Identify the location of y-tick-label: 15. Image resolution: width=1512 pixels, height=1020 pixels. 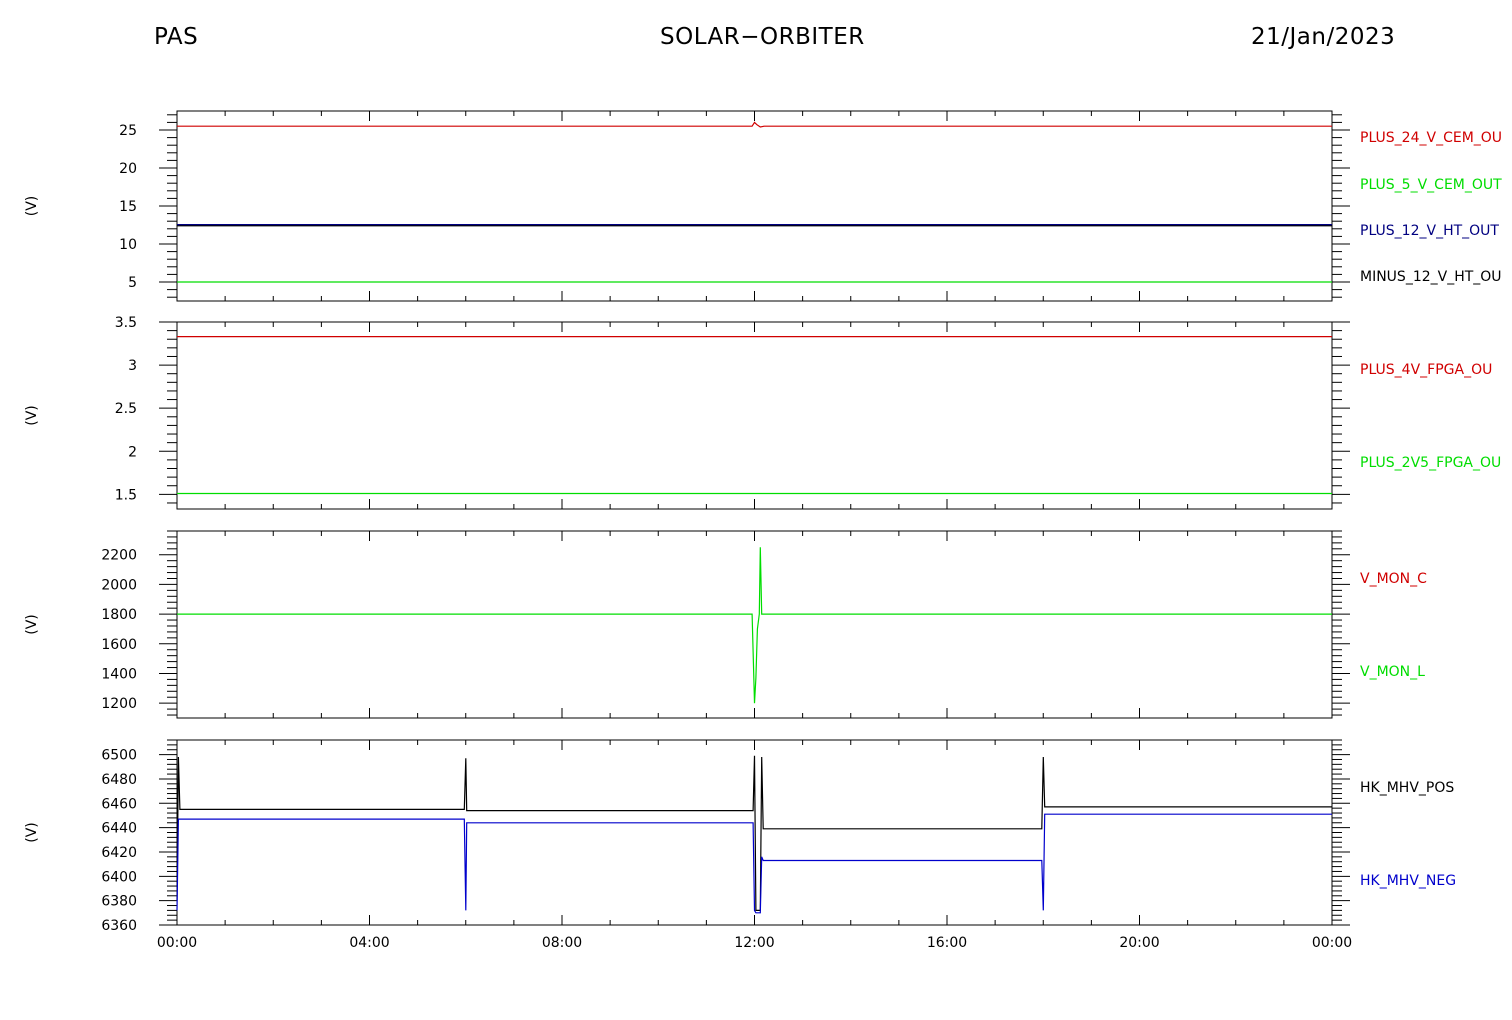
(128, 207).